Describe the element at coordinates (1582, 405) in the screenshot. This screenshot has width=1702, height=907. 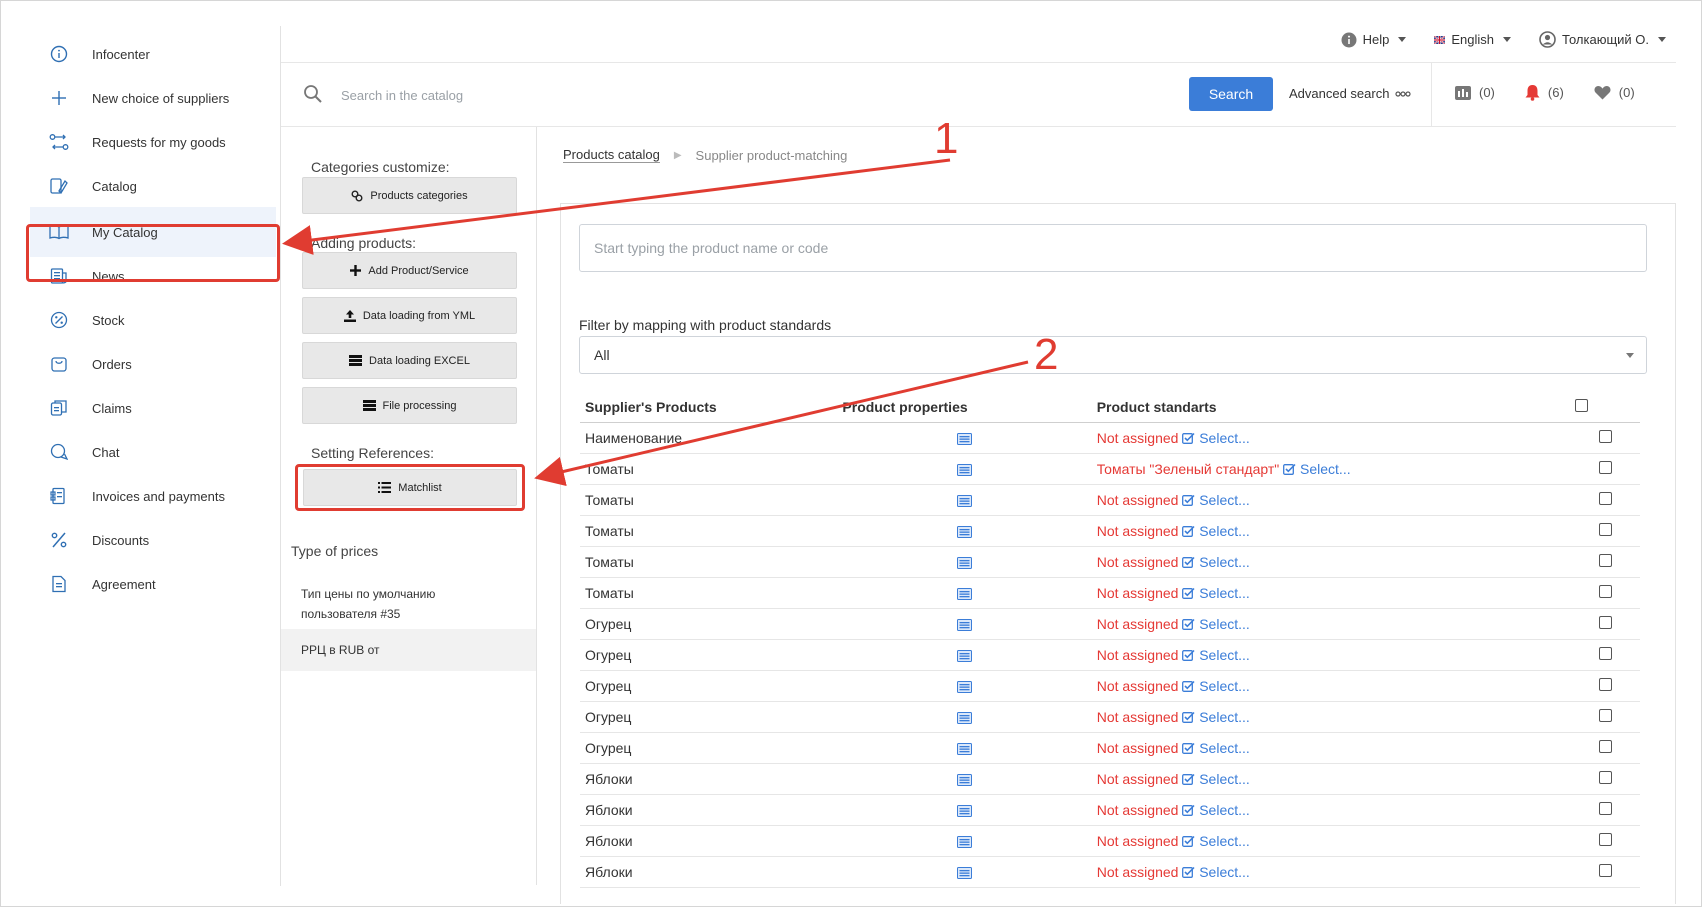
I see `select-all-checkbox` at that location.